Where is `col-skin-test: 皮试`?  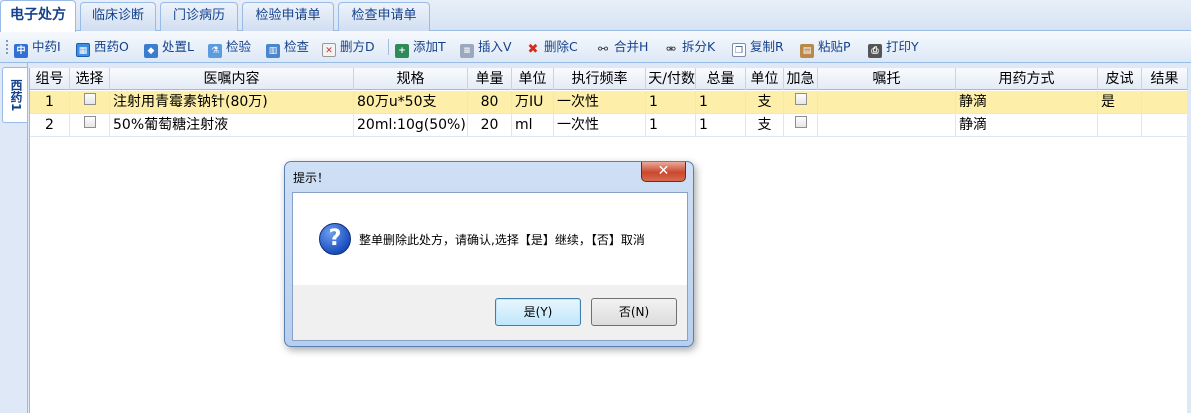
col-skin-test: 皮试 is located at coordinates (1120, 79).